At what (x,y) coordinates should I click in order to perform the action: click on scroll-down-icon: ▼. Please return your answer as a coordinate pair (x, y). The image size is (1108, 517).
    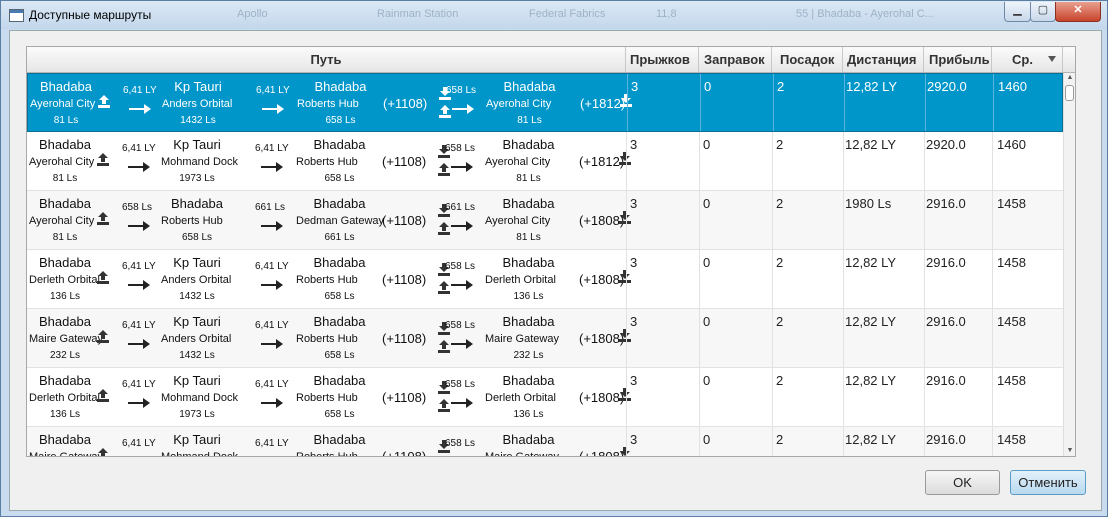
    Looking at the image, I should click on (1070, 451).